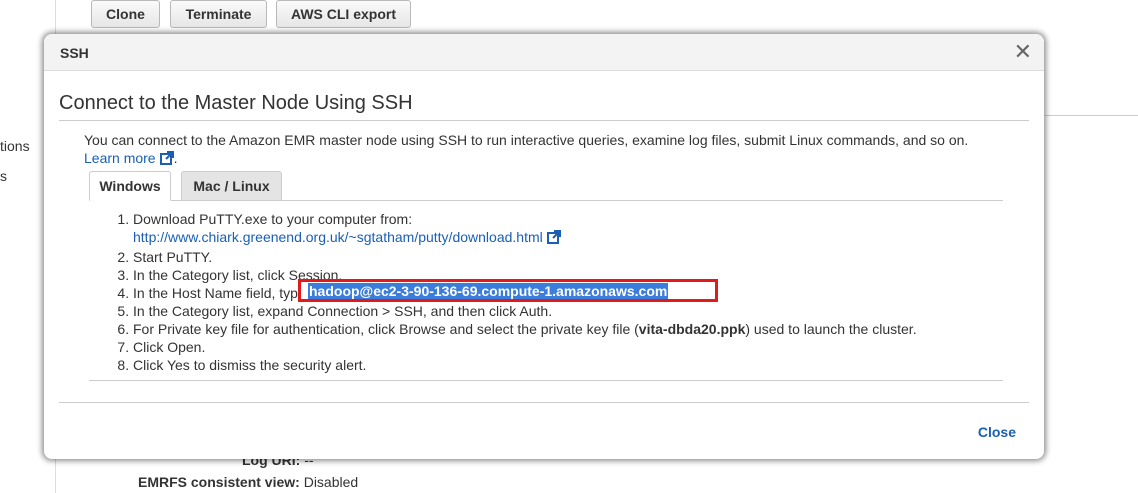 The height and width of the screenshot is (493, 1138). What do you see at coordinates (692, 329) in the screenshot?
I see `private-key-filename: vita-dbda20.ppk` at bounding box center [692, 329].